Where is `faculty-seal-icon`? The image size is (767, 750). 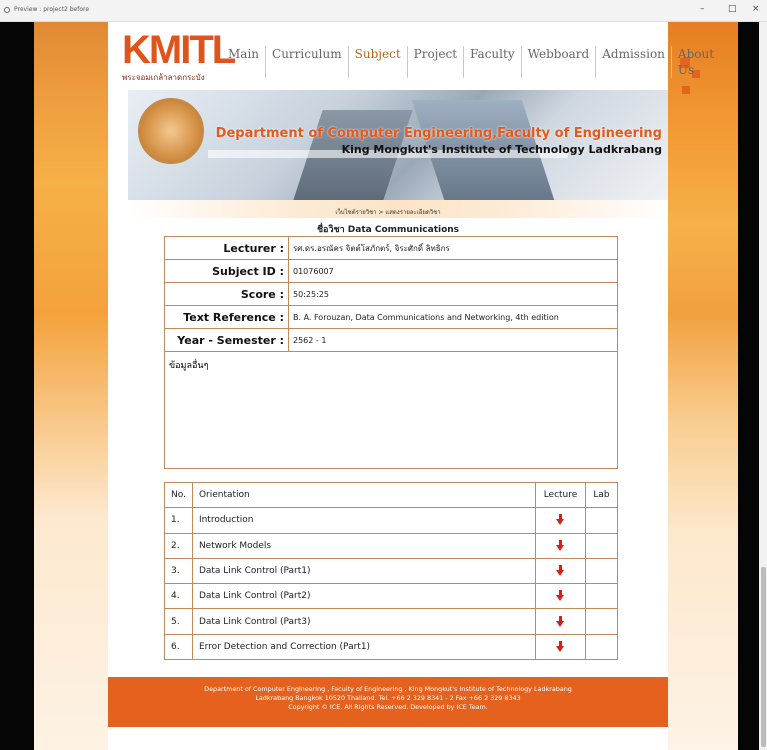 faculty-seal-icon is located at coordinates (171, 131).